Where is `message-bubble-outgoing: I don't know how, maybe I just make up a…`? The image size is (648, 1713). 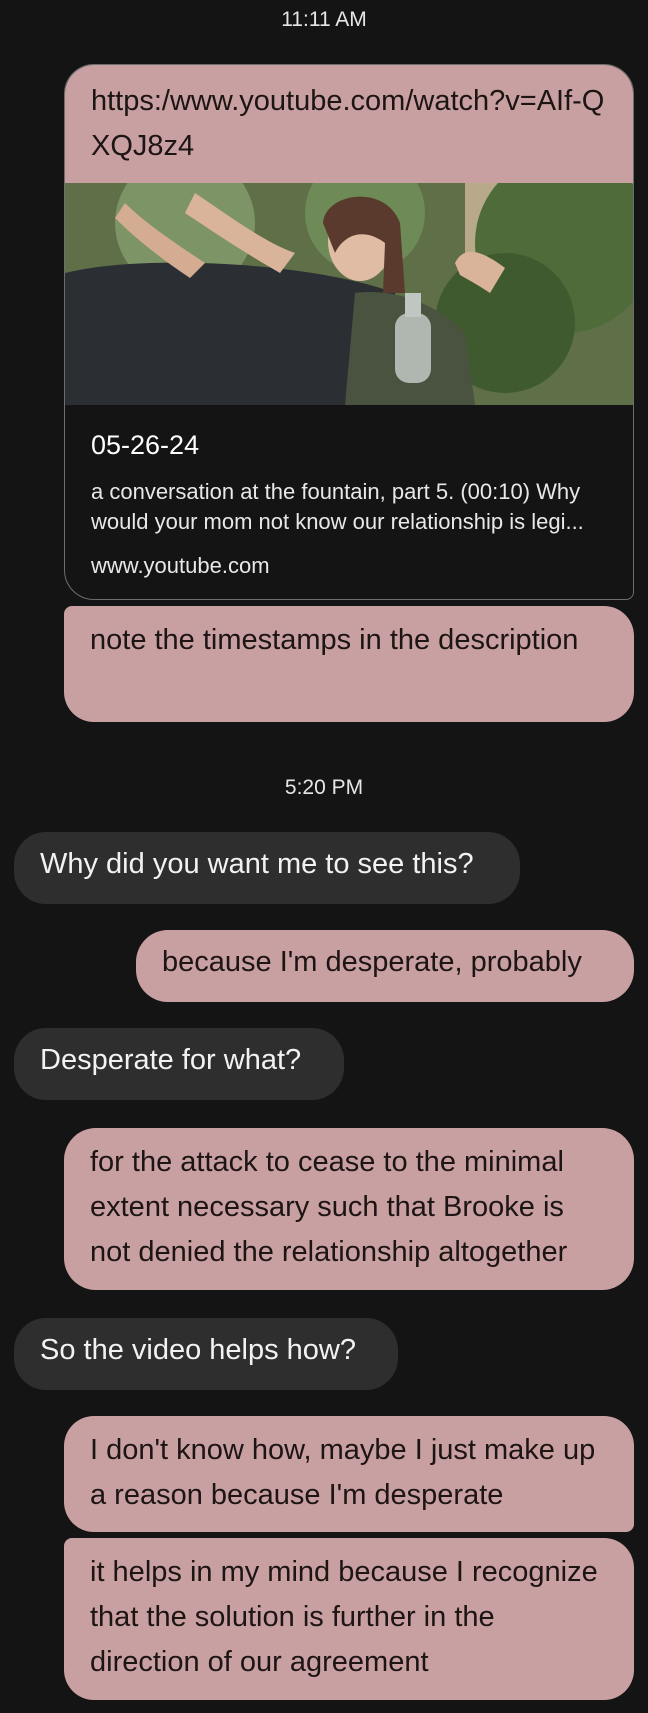 message-bubble-outgoing: I don't know how, maybe I just make up a… is located at coordinates (349, 1474).